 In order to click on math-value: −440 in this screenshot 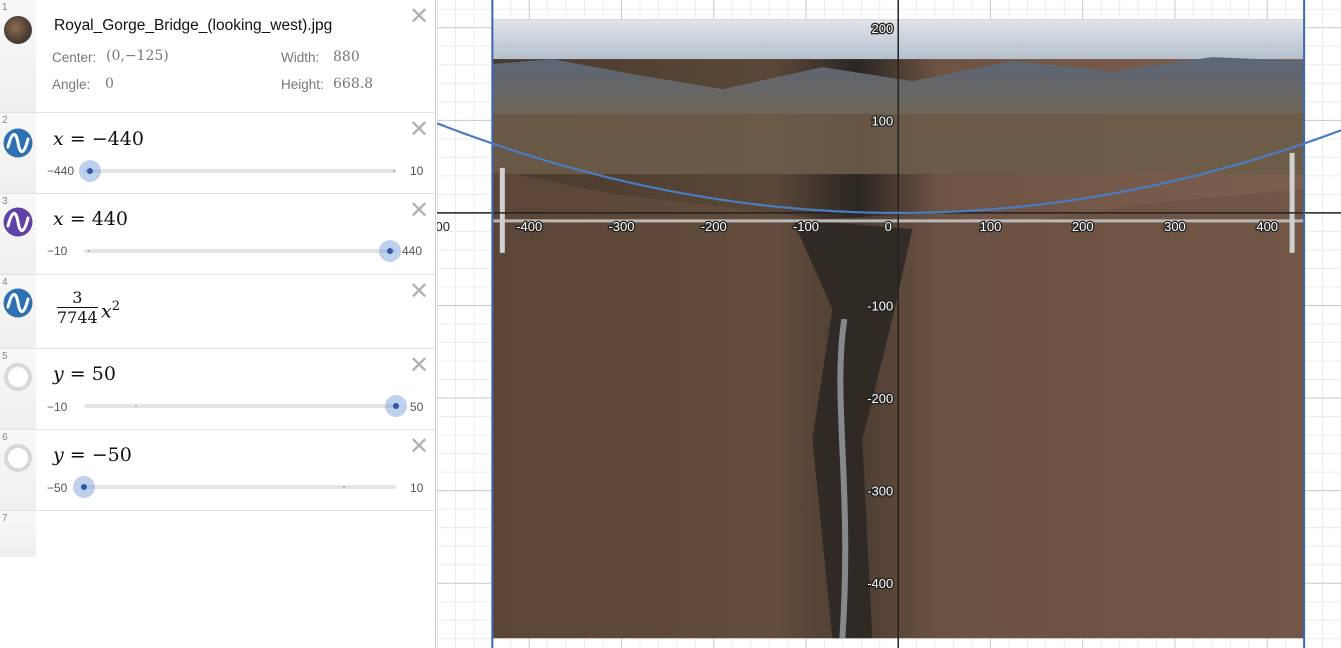, I will do `click(117, 139)`.